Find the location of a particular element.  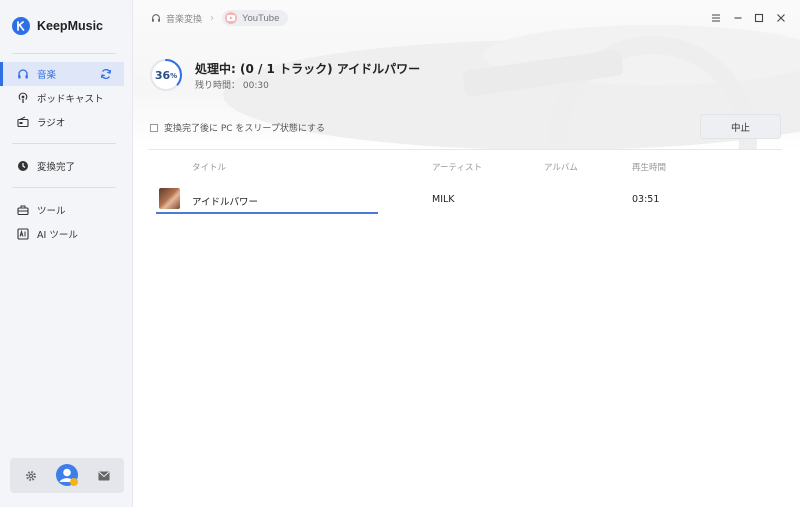

sidebar-item-radio: ラジオ is located at coordinates (62, 122).